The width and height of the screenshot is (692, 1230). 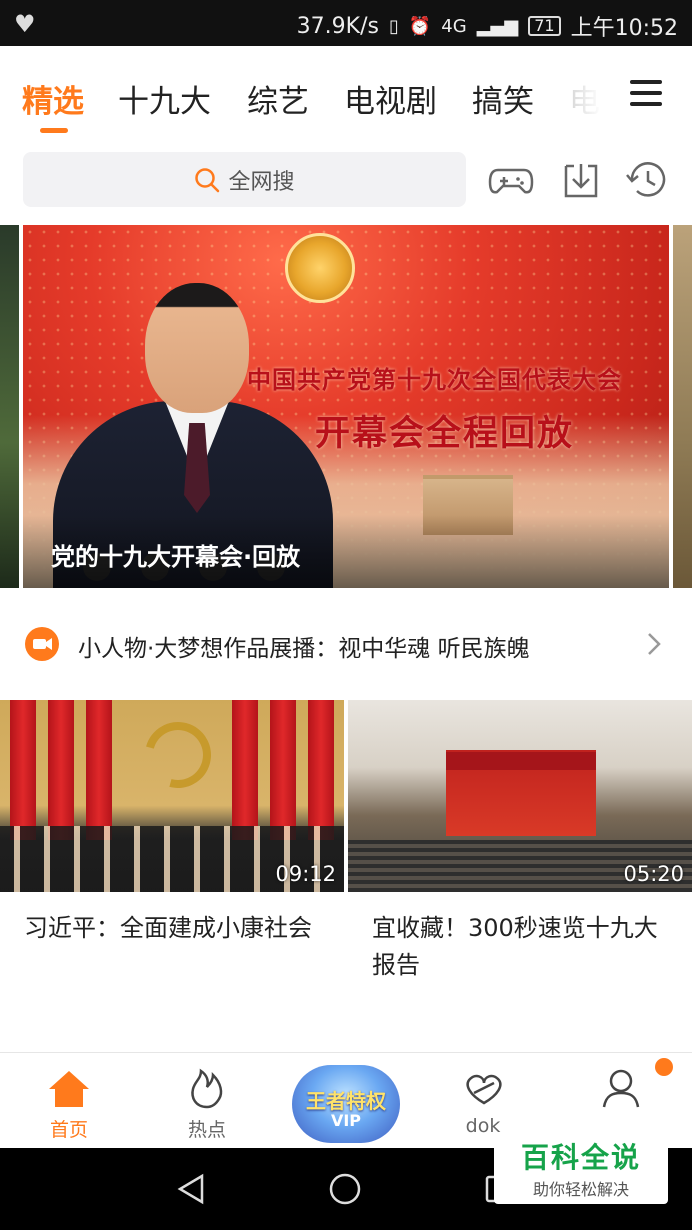 I want to click on party-emblem-icon, so click(x=178, y=755).